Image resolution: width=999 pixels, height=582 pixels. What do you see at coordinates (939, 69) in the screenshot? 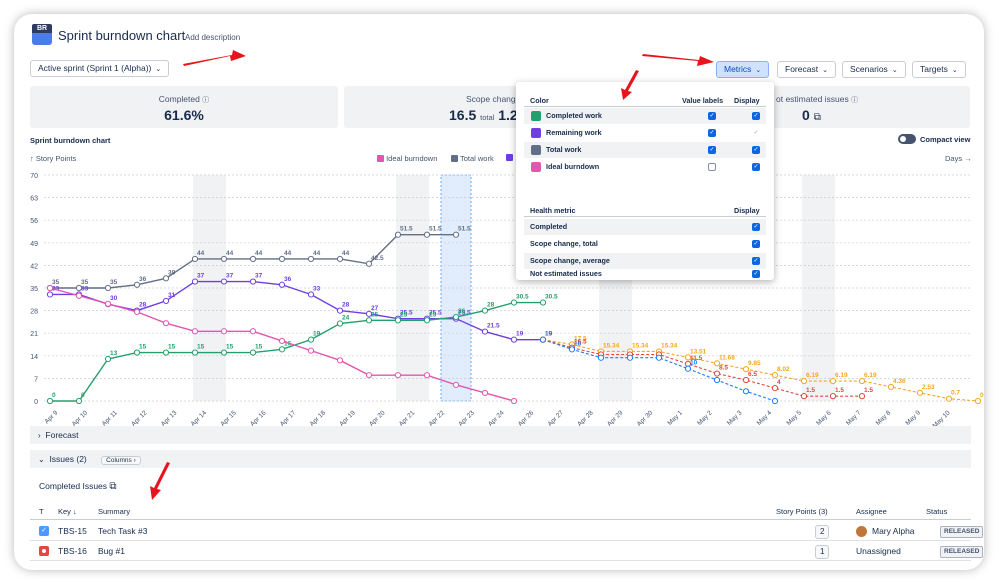
I see `targets-button: Targets ⌄` at bounding box center [939, 69].